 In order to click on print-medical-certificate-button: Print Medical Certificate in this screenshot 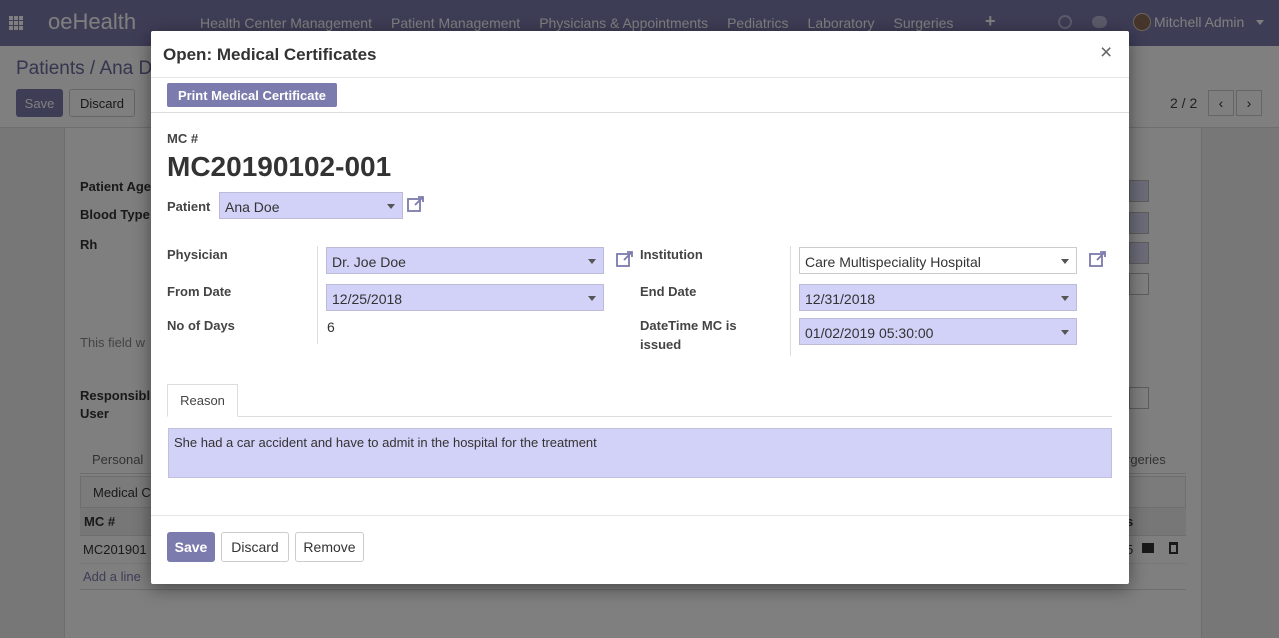, I will do `click(252, 95)`.